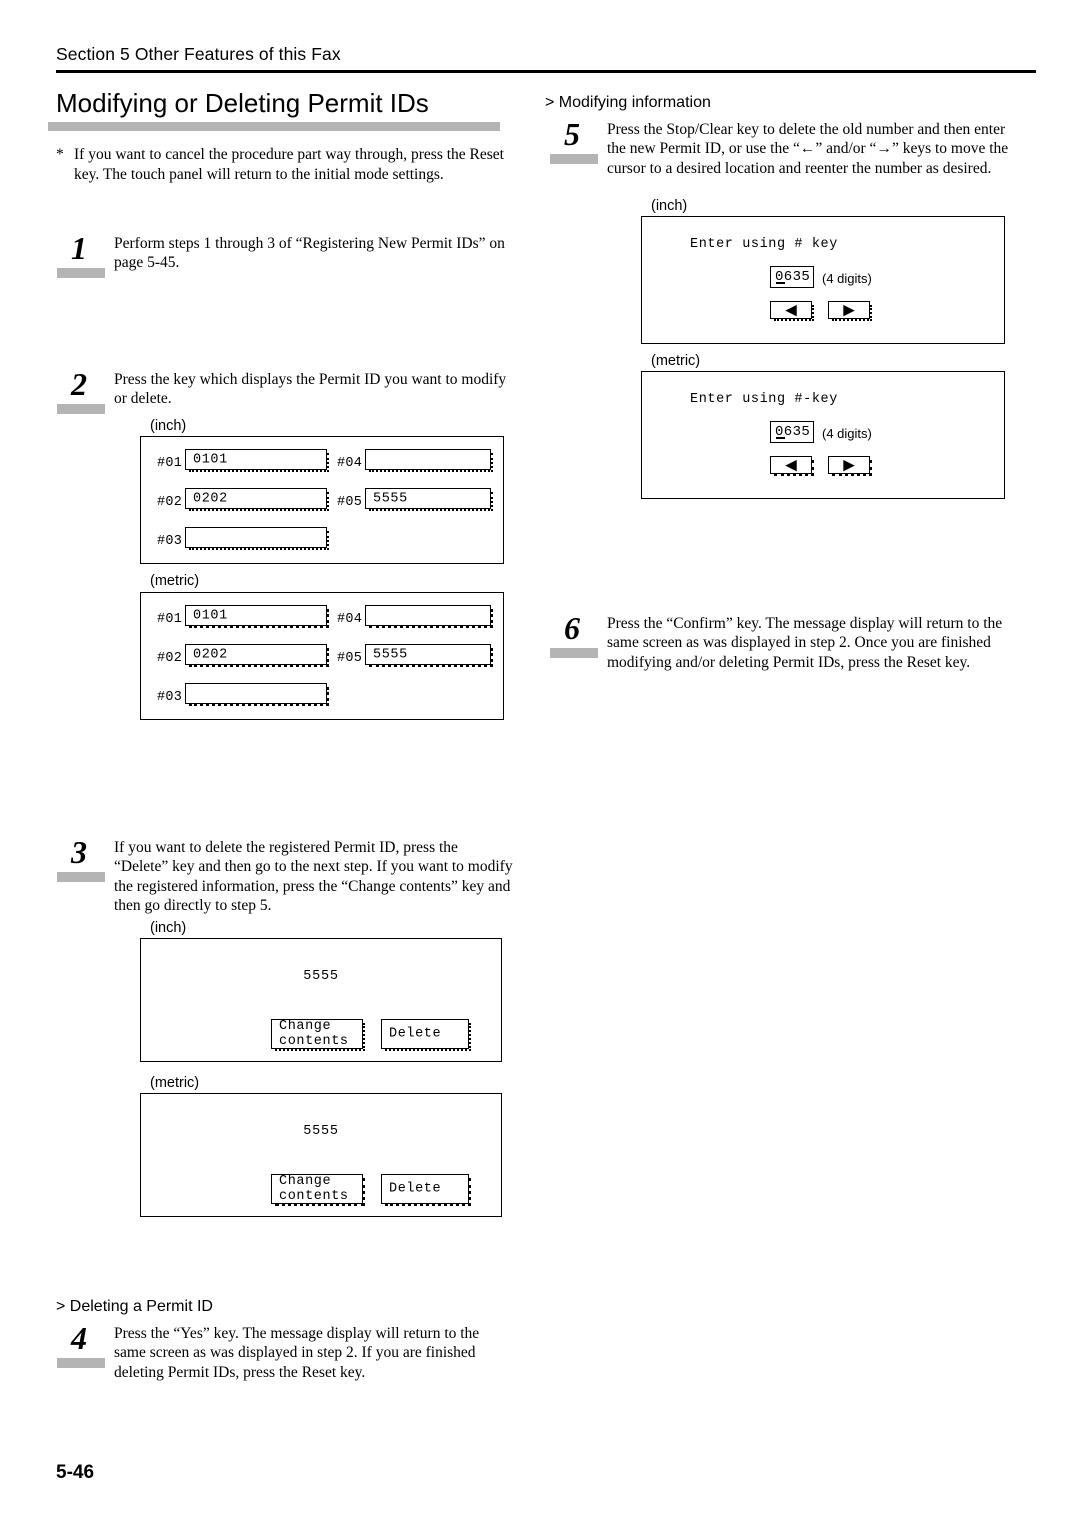 Image resolution: width=1080 pixels, height=1528 pixels. I want to click on permit-row-4-value: 5555, so click(390, 498).